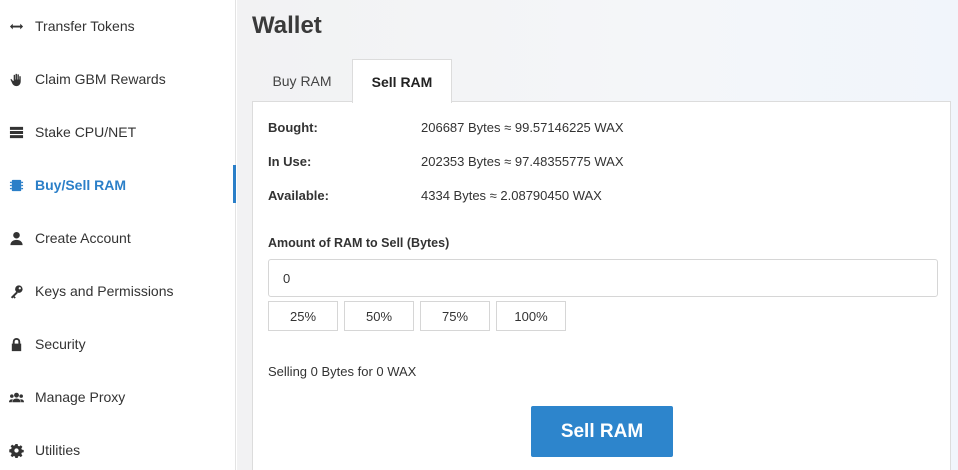  I want to click on gear-icon, so click(16, 450).